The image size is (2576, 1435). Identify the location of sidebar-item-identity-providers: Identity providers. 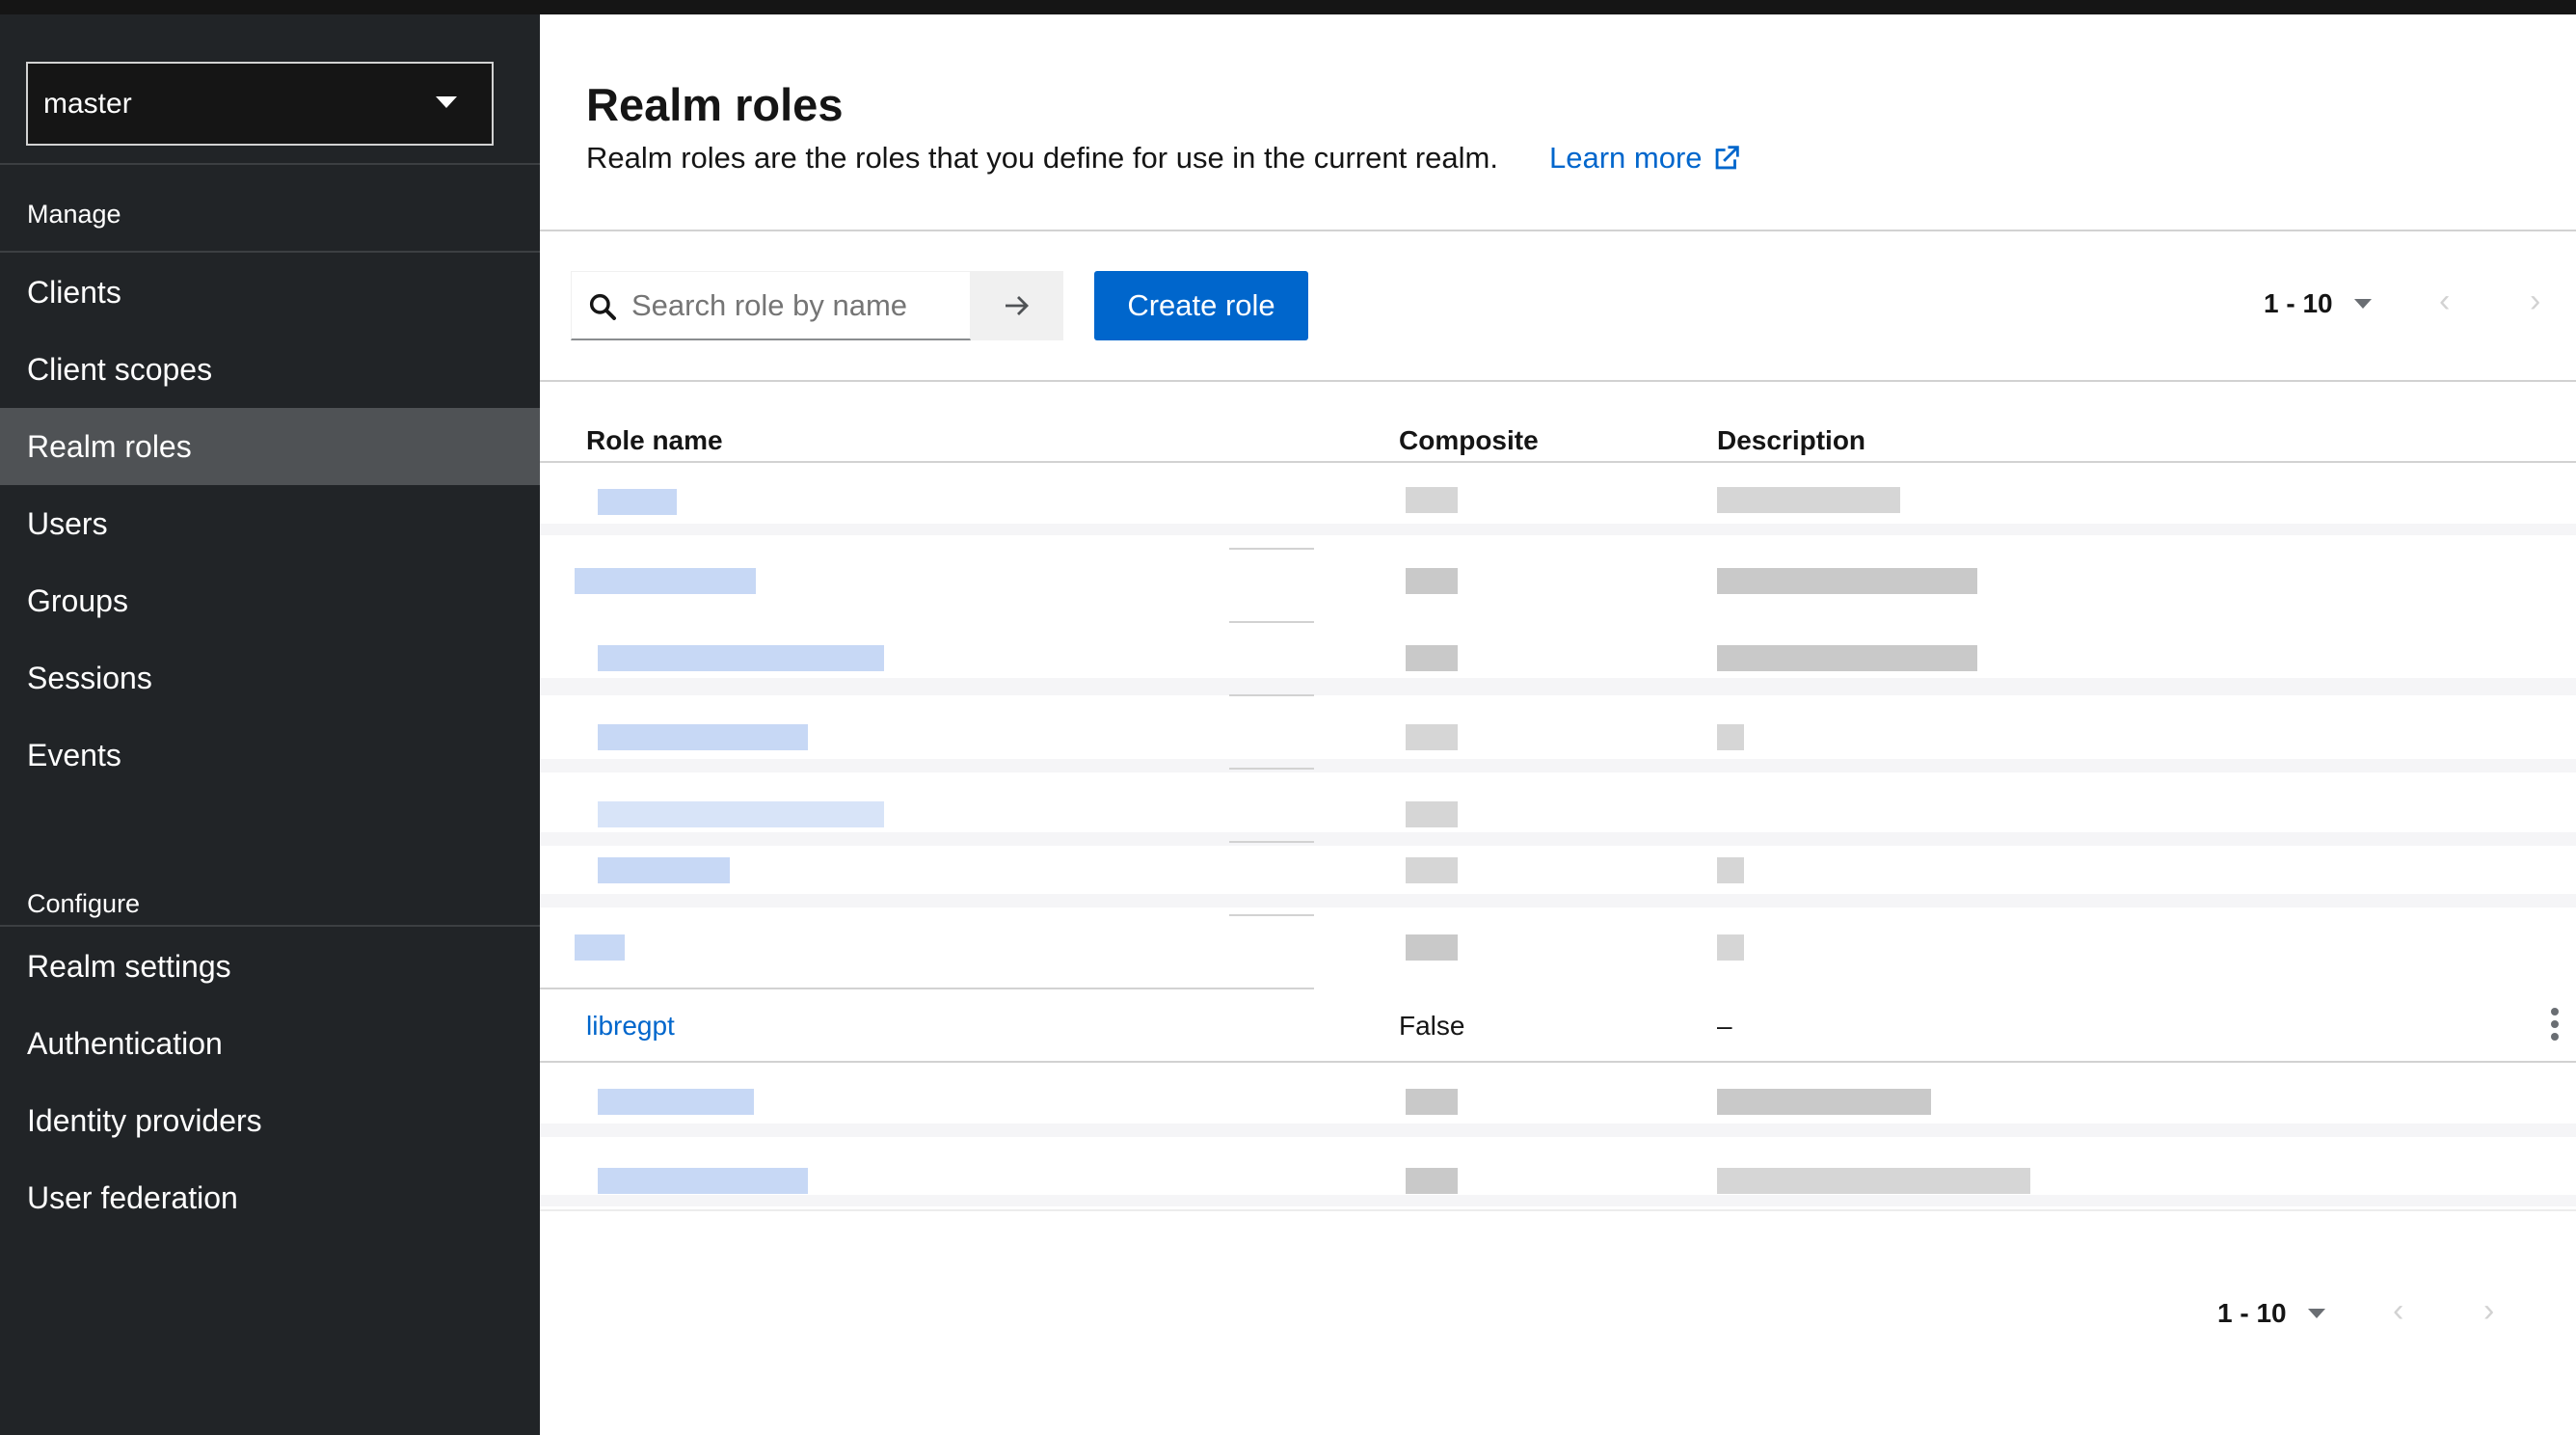
(270, 1121).